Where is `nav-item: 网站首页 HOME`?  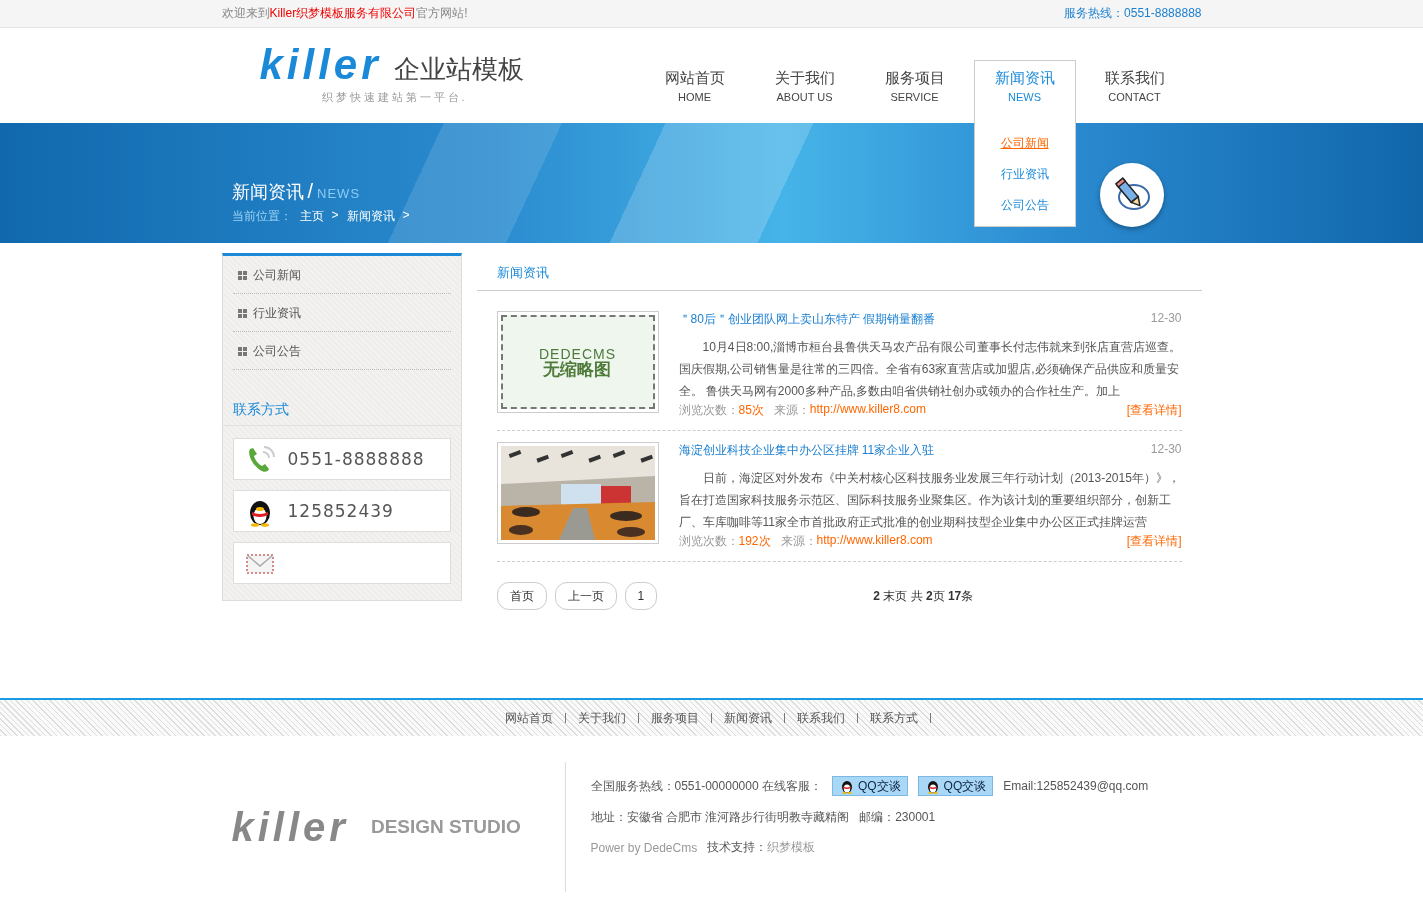 nav-item: 网站首页 HOME is located at coordinates (694, 91).